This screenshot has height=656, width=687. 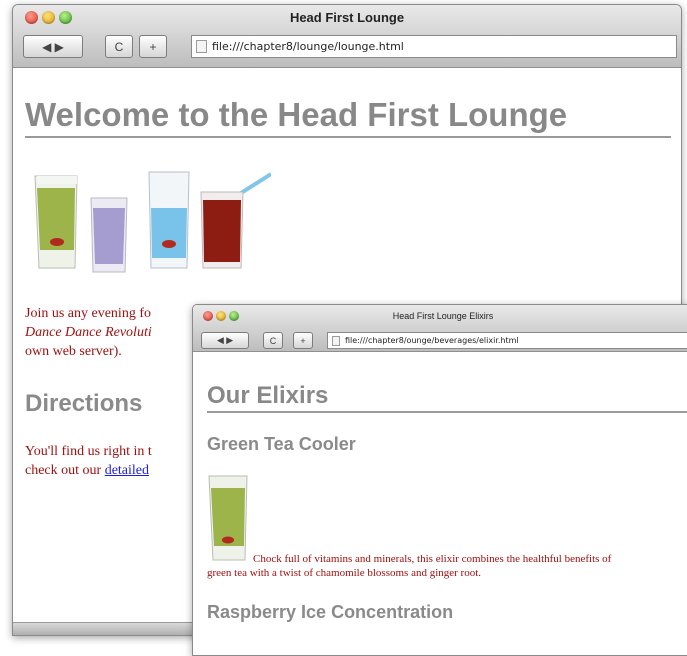 I want to click on directions-text-prefix: check out our, so click(x=65, y=470).